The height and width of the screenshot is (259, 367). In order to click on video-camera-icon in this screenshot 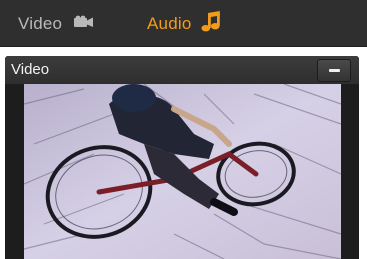, I will do `click(83, 24)`.